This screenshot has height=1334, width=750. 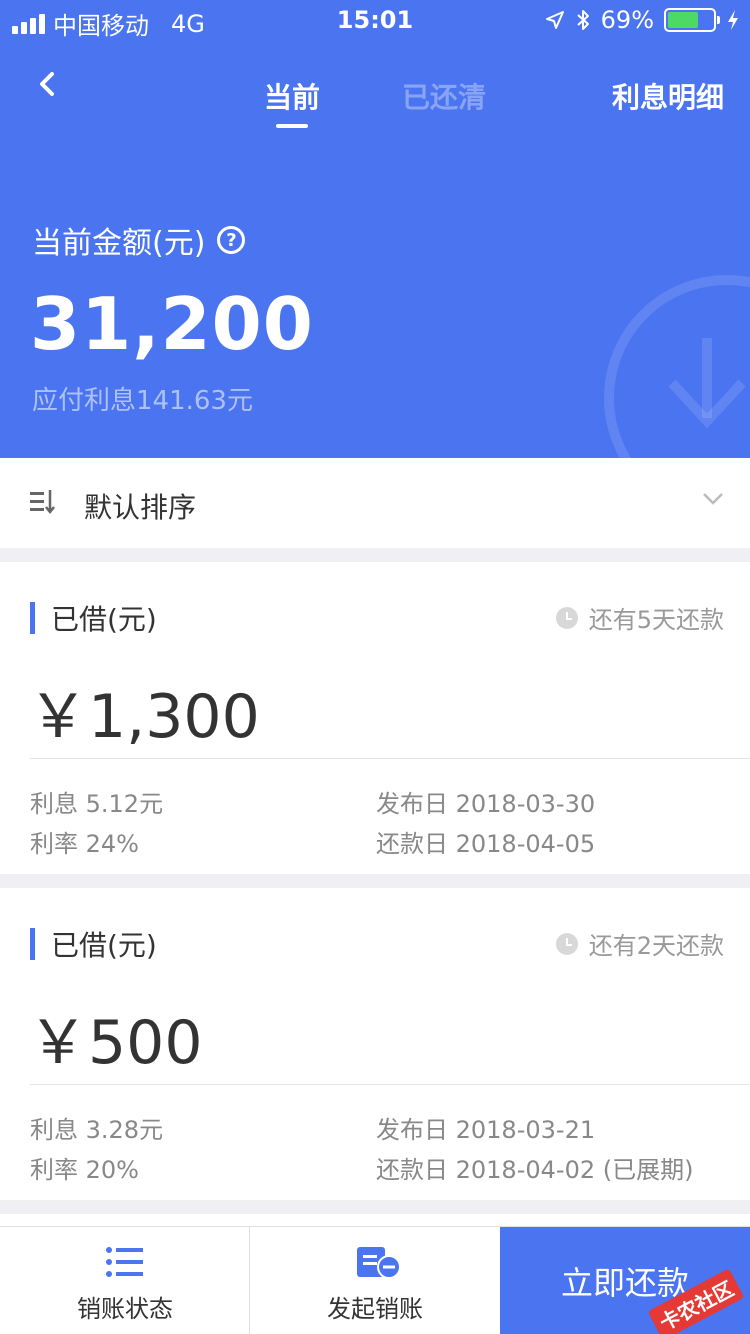 I want to click on loan-rate: 利率 24%, so click(x=84, y=844).